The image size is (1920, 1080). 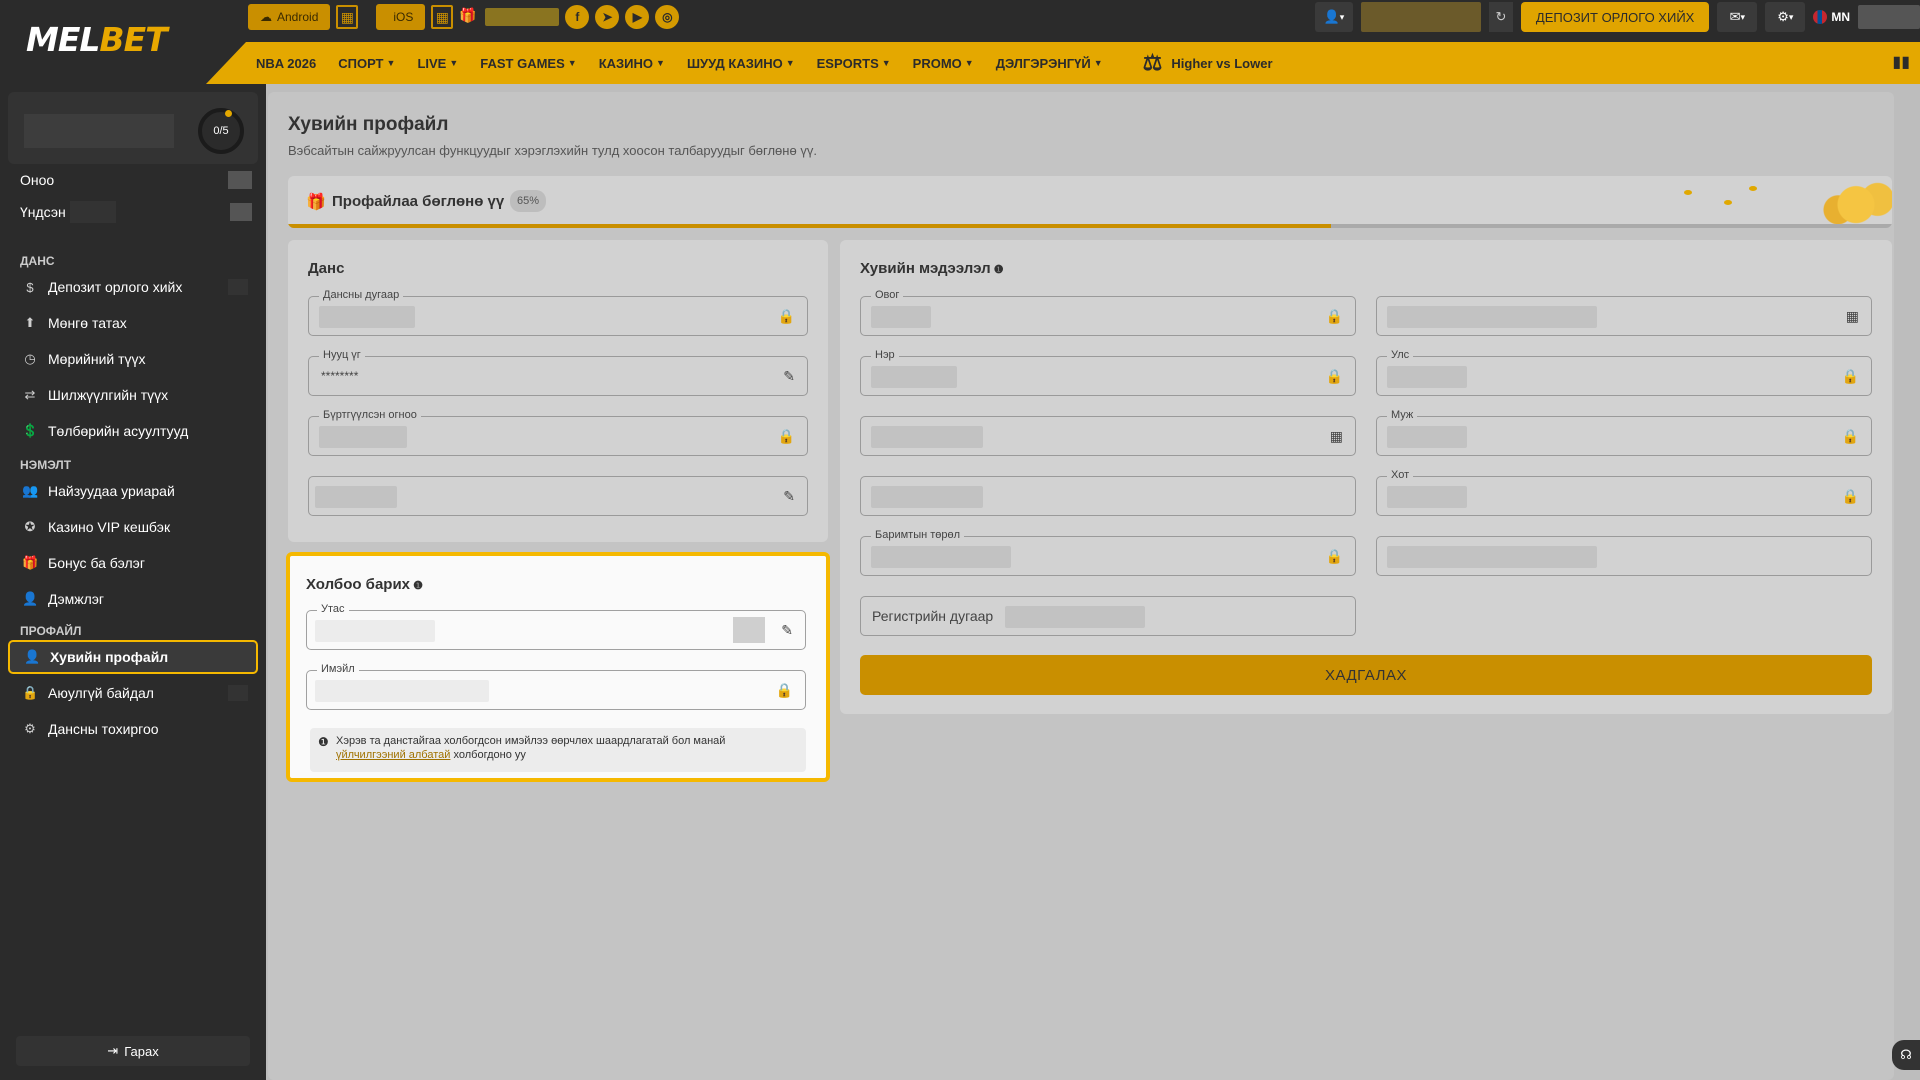 What do you see at coordinates (637, 17) in the screenshot?
I see `youtube-icon: ▶` at bounding box center [637, 17].